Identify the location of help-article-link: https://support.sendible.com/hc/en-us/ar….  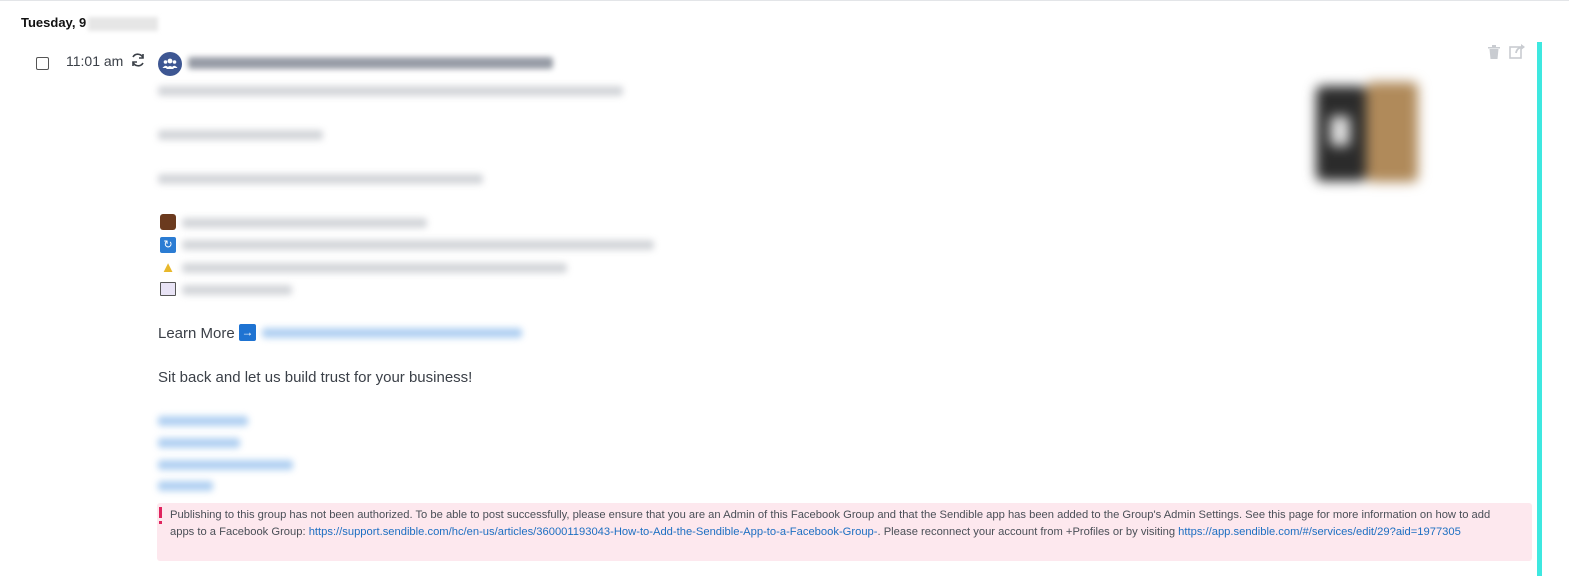
(593, 532).